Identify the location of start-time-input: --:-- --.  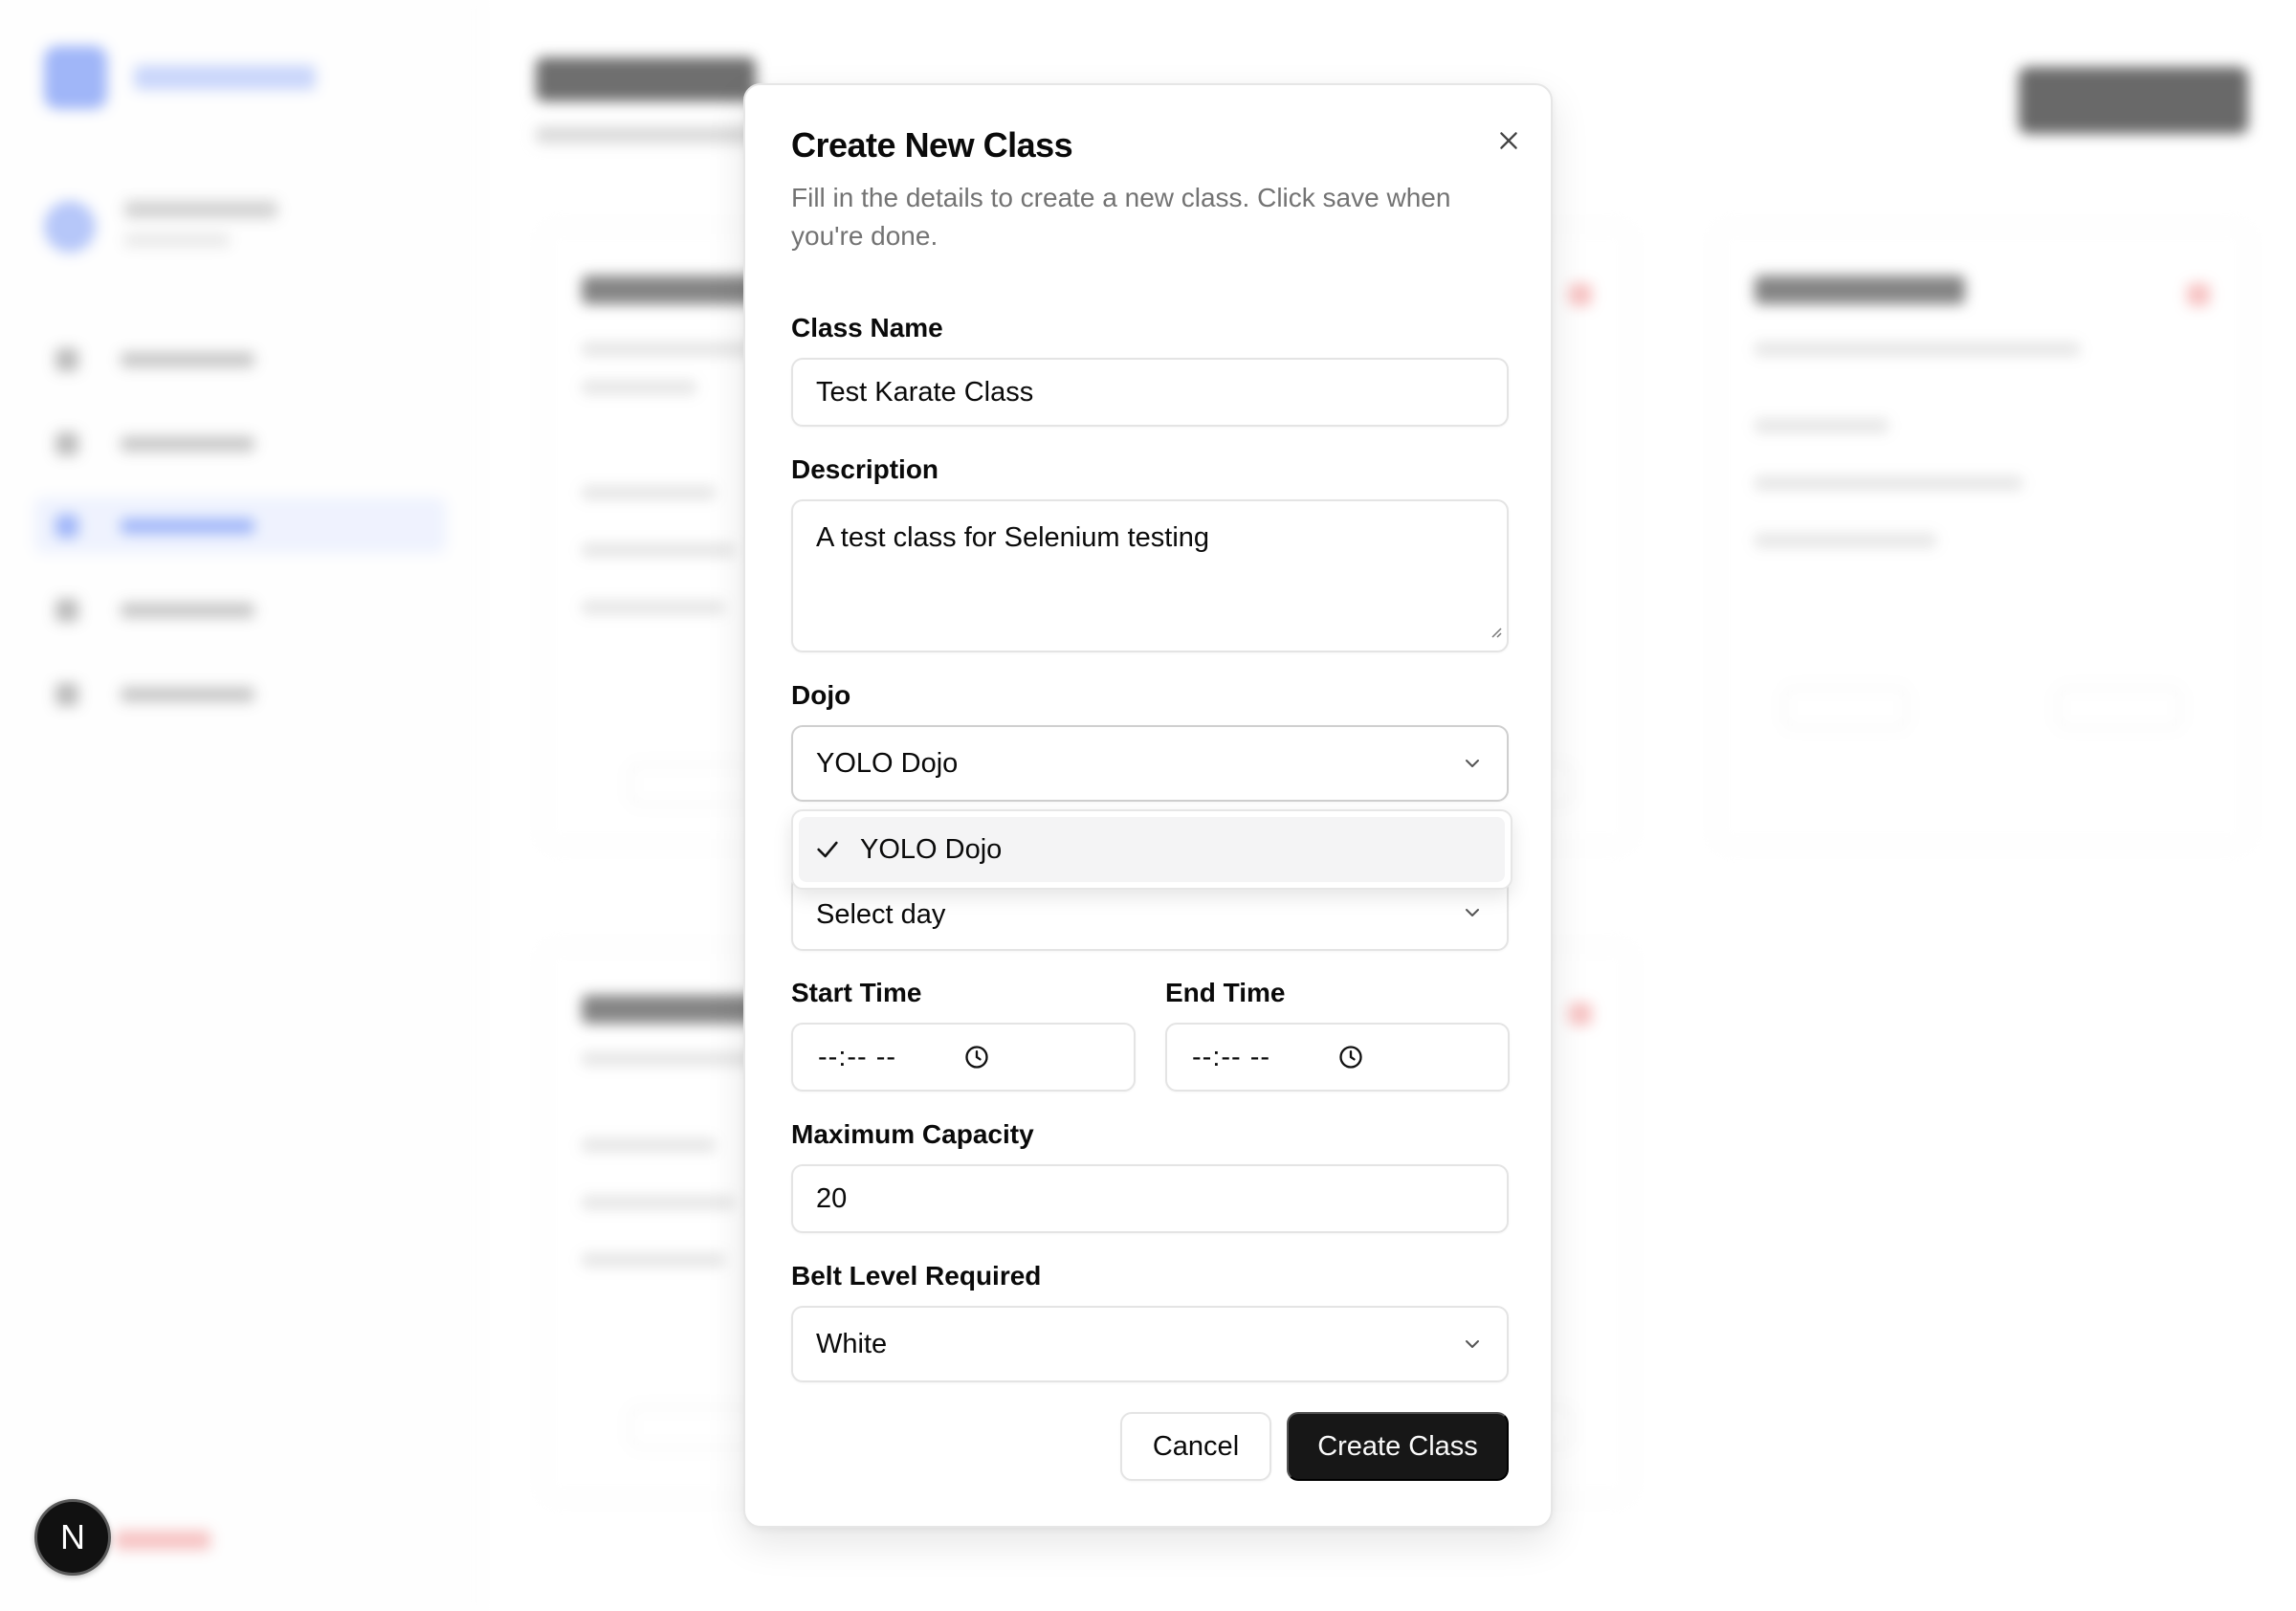
(964, 1057).